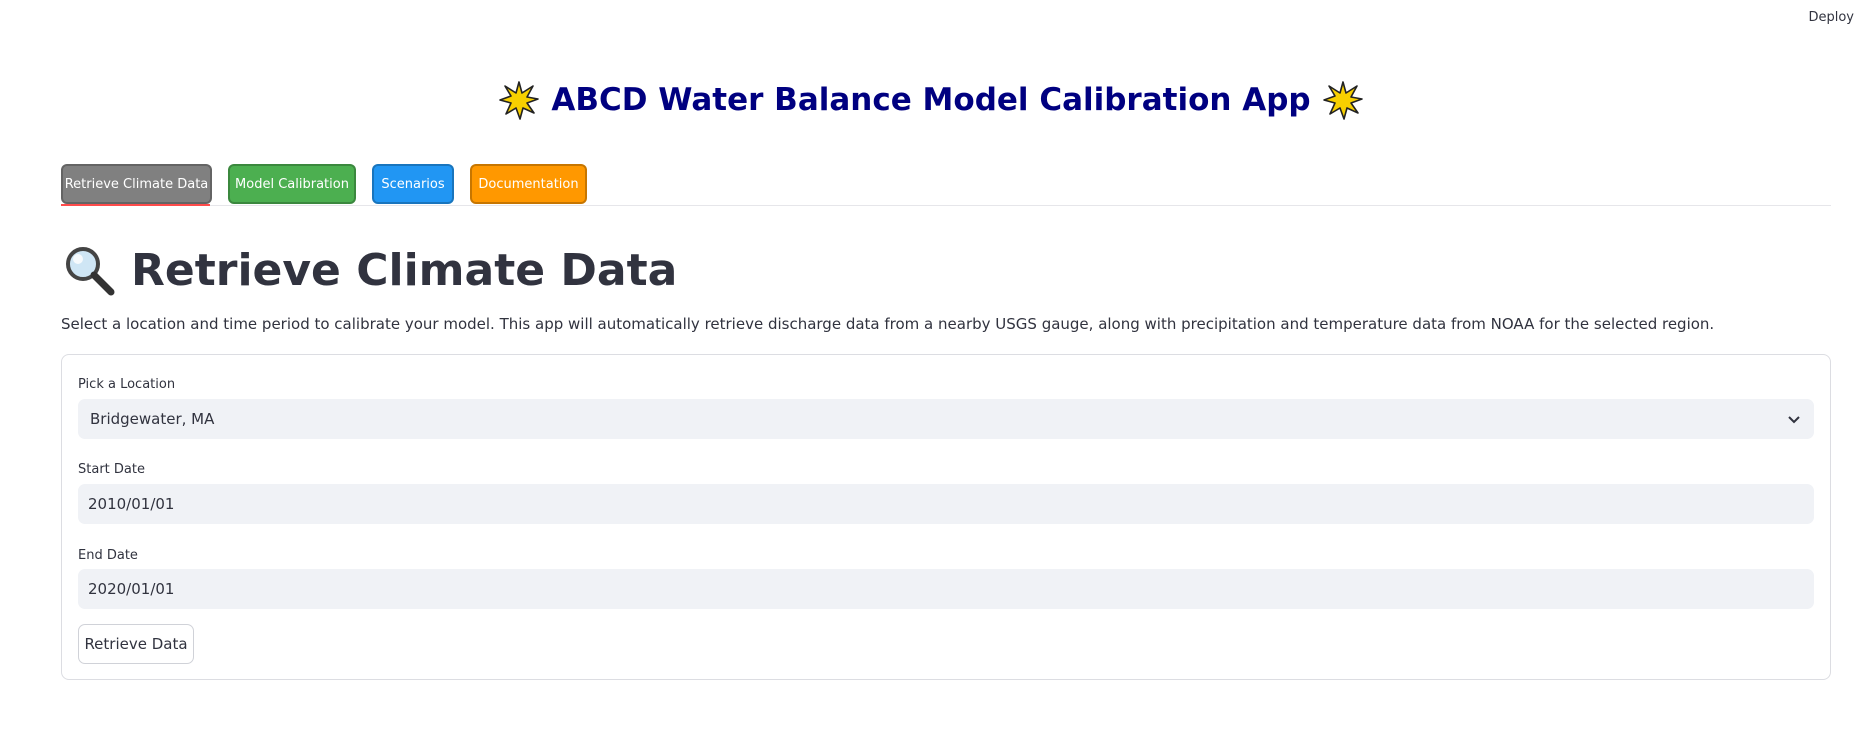 This screenshot has height=738, width=1862. What do you see at coordinates (111, 469) in the screenshot?
I see `start-date-label: Start Date` at bounding box center [111, 469].